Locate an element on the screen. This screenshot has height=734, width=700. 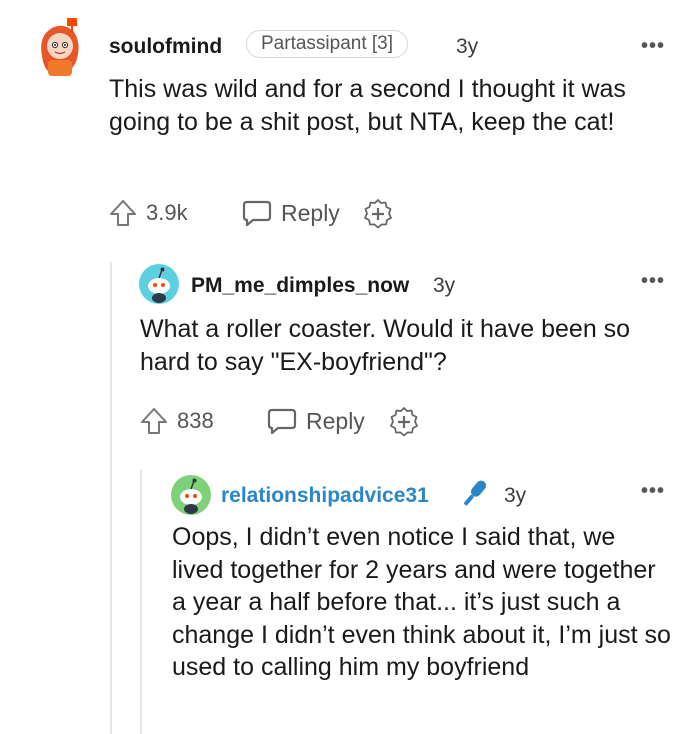
comment-username: relationshipadvice31 is located at coordinates (325, 496).